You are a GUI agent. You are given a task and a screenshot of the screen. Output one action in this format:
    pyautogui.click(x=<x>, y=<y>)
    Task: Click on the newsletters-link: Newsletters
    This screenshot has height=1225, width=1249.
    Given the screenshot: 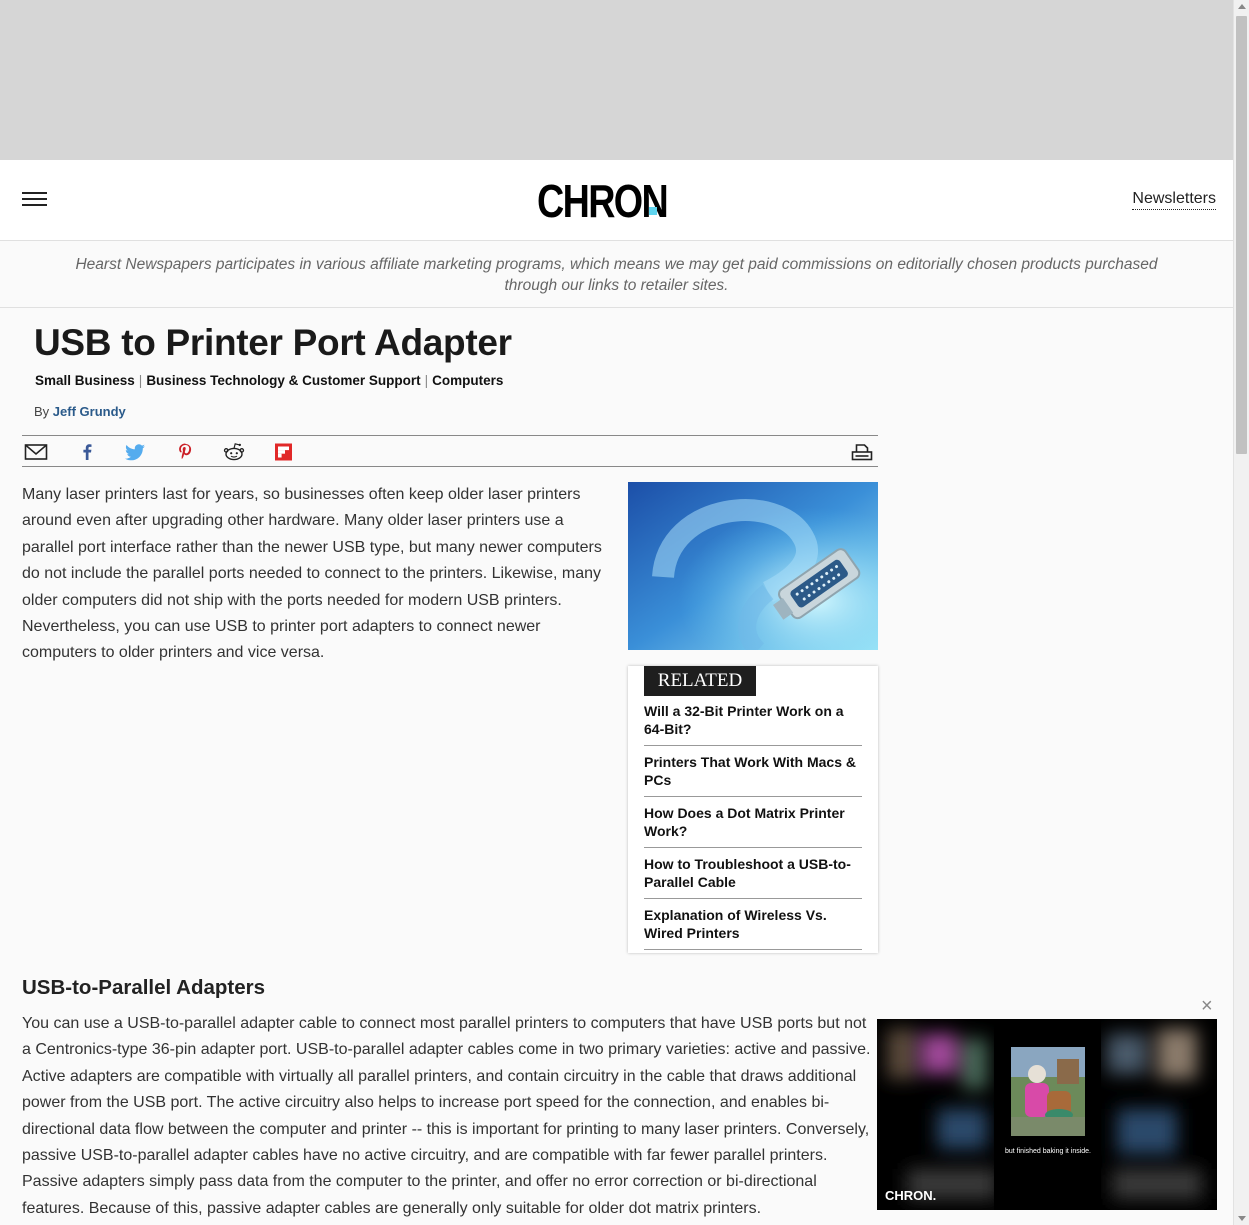 What is the action you would take?
    pyautogui.click(x=1174, y=200)
    